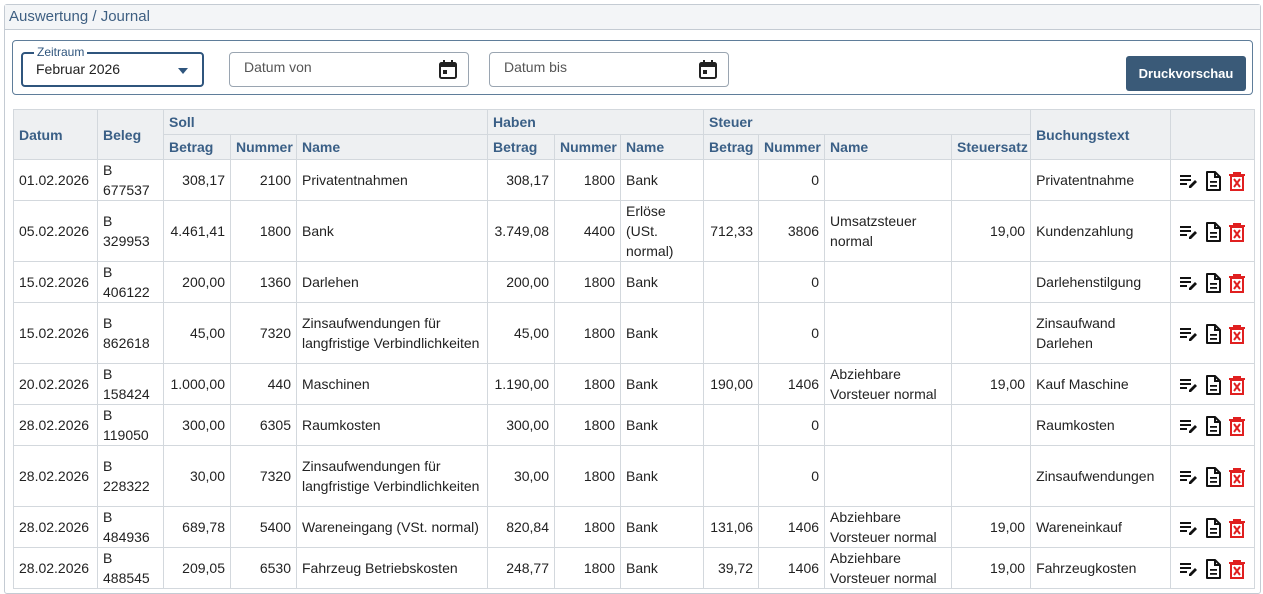  I want to click on col-haben-betrag: Betrag, so click(521, 147).